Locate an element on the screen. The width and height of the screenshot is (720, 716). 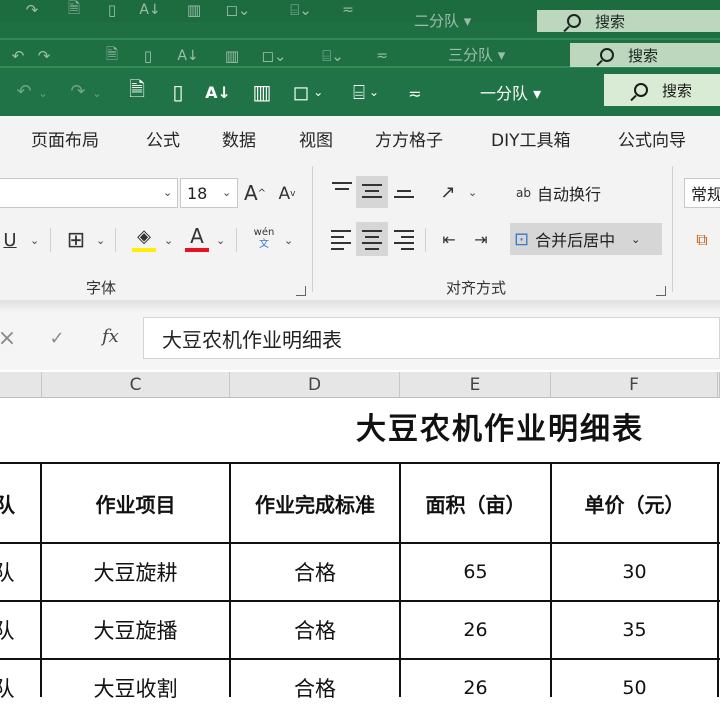
text-orientation-icon: ↗ is located at coordinates (448, 192).